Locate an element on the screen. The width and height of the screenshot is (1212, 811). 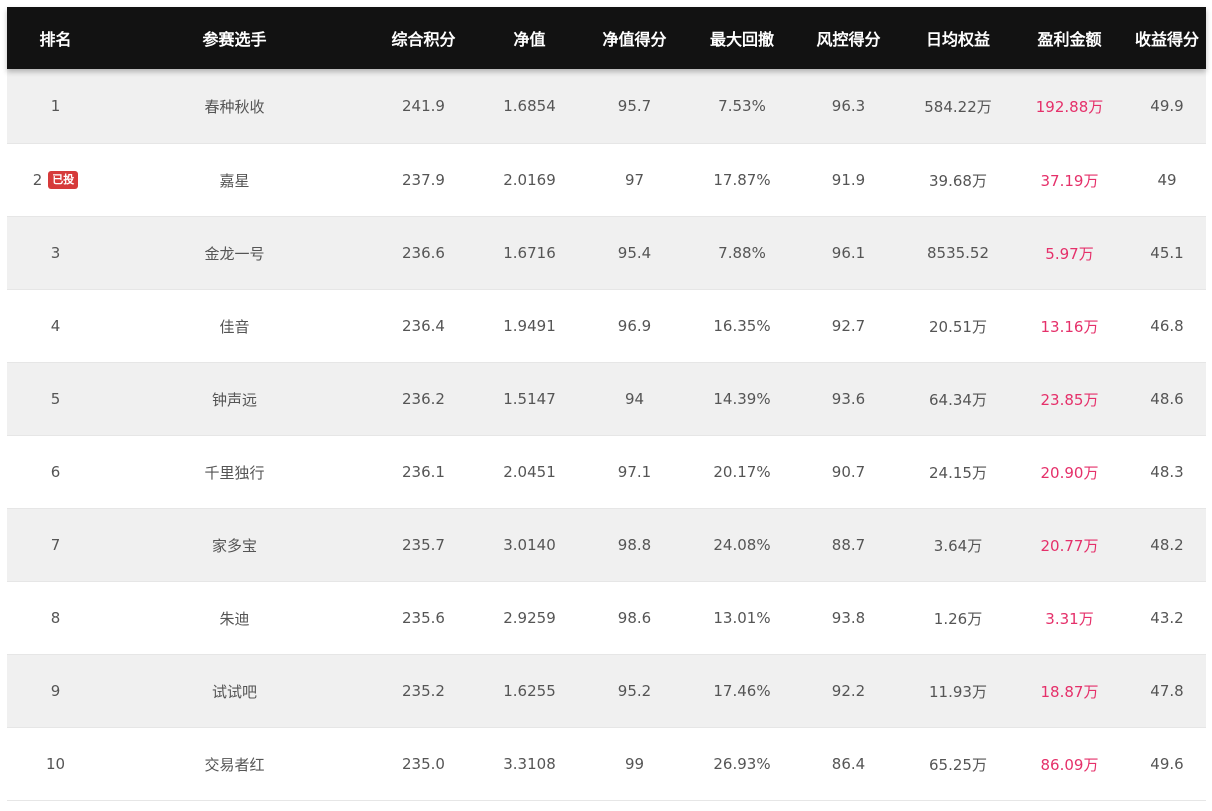
nav-score-cell: 97 is located at coordinates (634, 180).